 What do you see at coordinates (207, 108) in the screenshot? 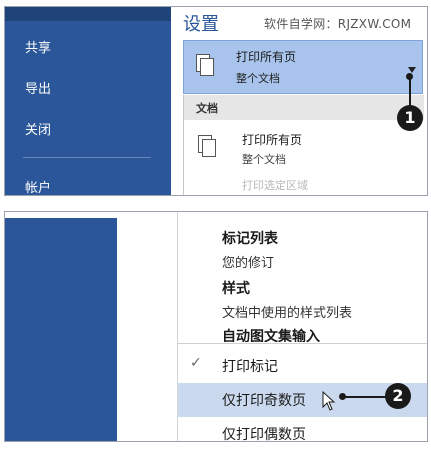
I see `menu-section-label: 文档` at bounding box center [207, 108].